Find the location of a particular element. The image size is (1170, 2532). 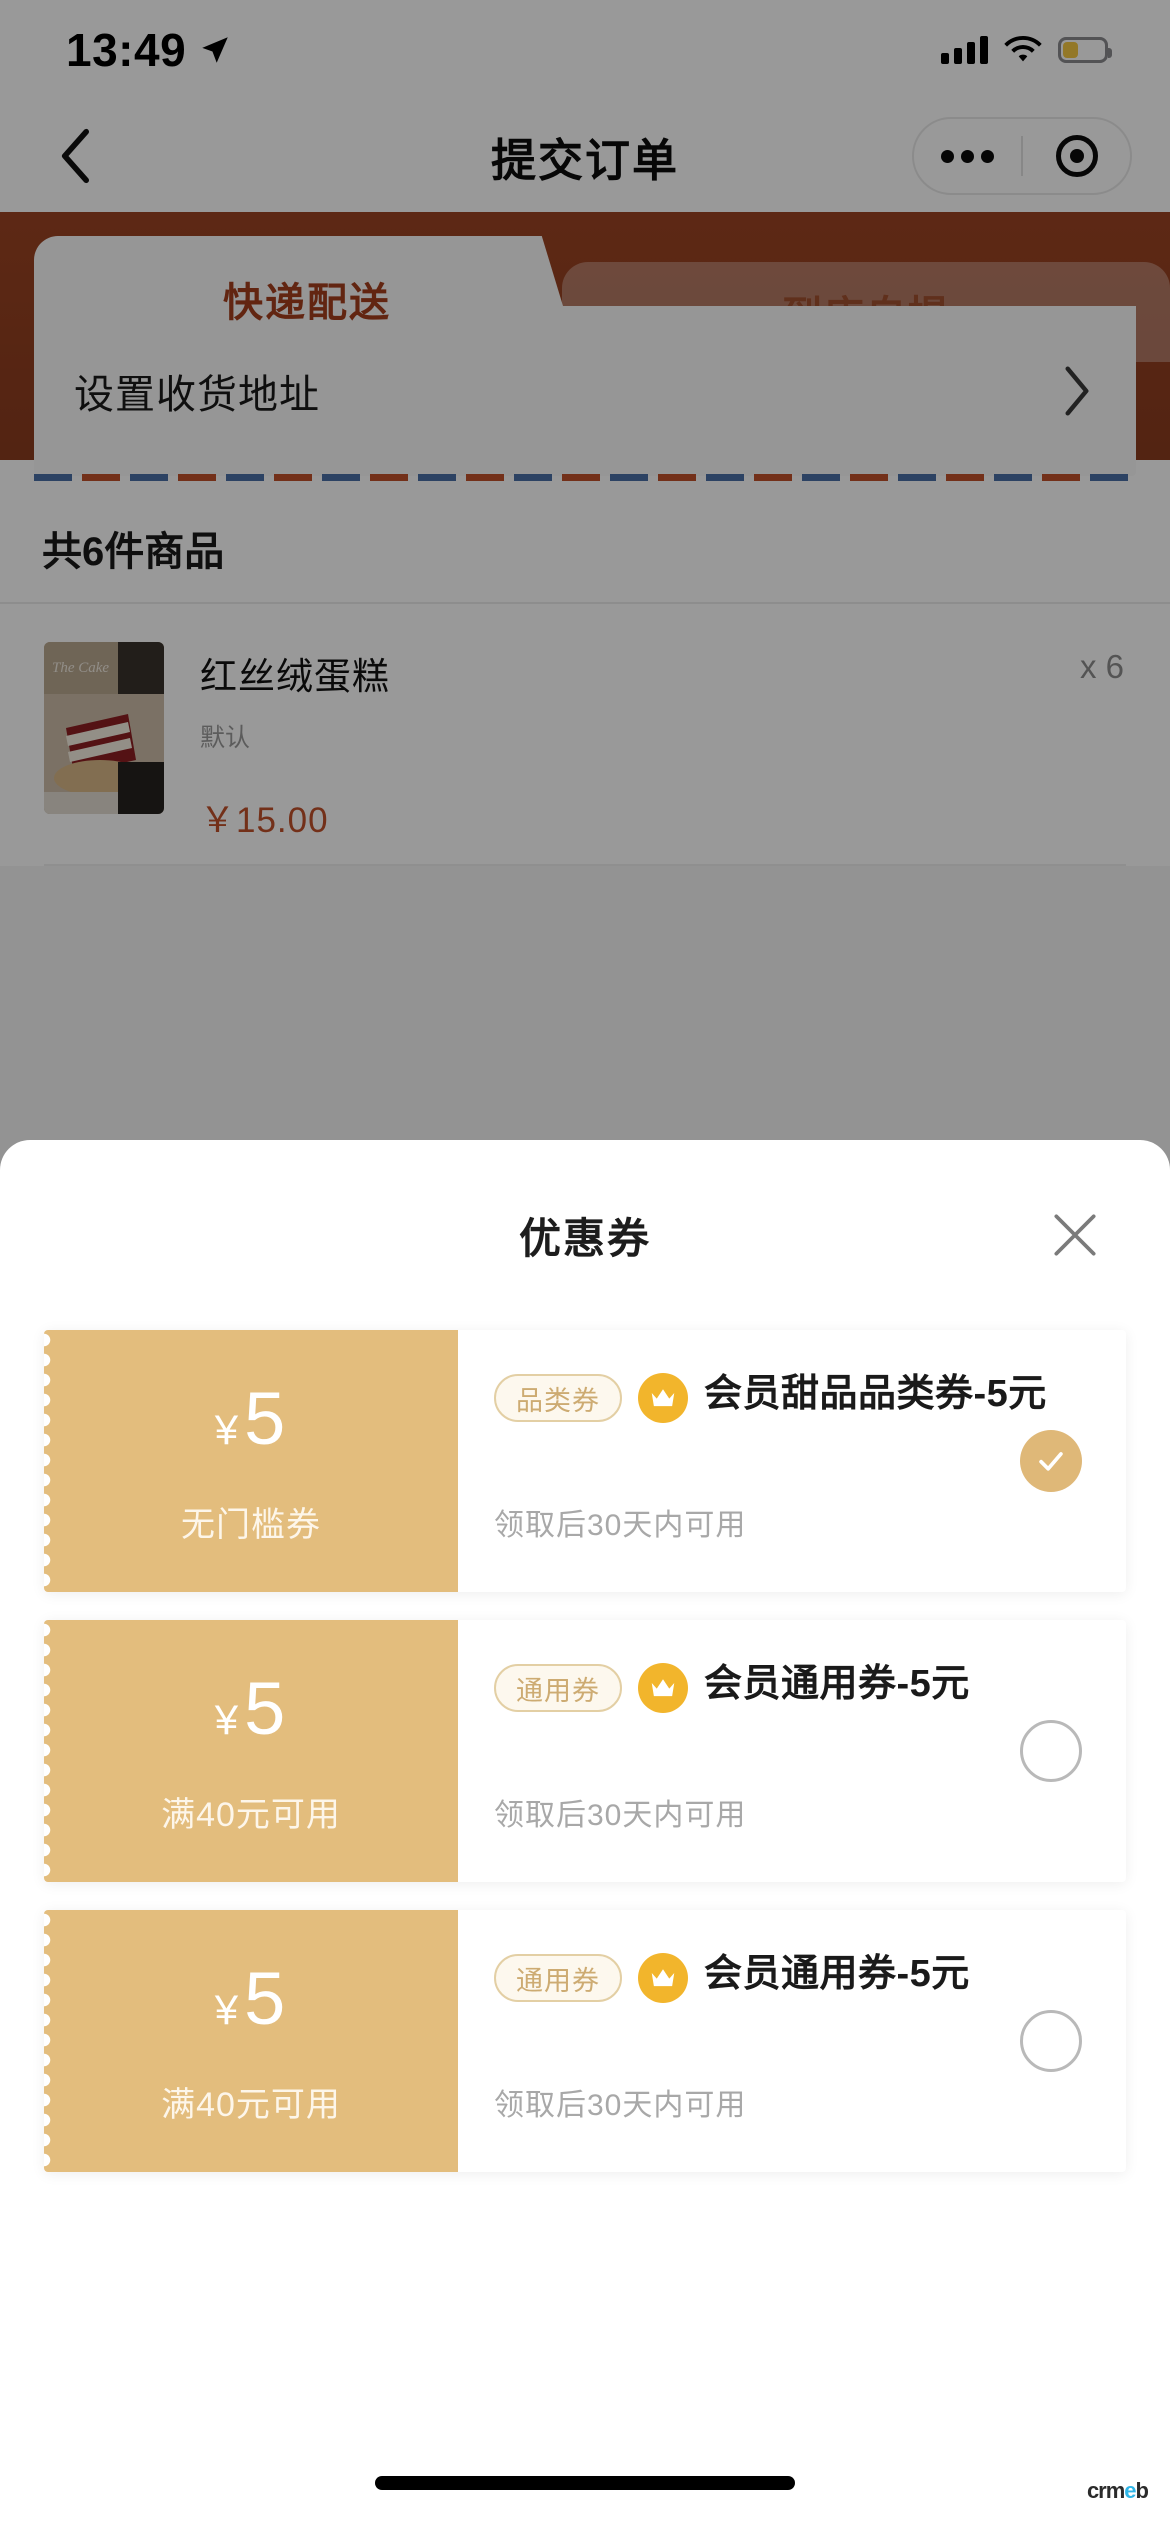

coupon-card: ¥ 5 无门槛券 品类券 会员甜品品类券-5元 领取后30天内可用 is located at coordinates (585, 1461).